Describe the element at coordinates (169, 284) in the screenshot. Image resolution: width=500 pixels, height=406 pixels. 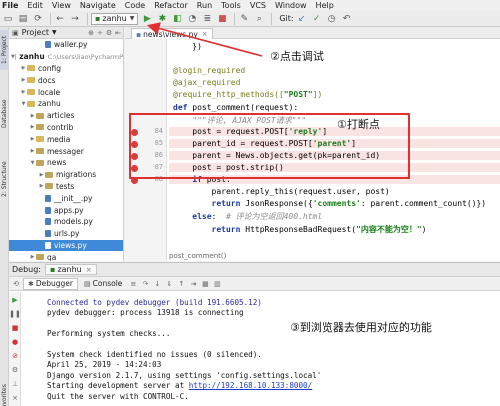
I see `step-into-my-code-icon: ⇓` at that location.